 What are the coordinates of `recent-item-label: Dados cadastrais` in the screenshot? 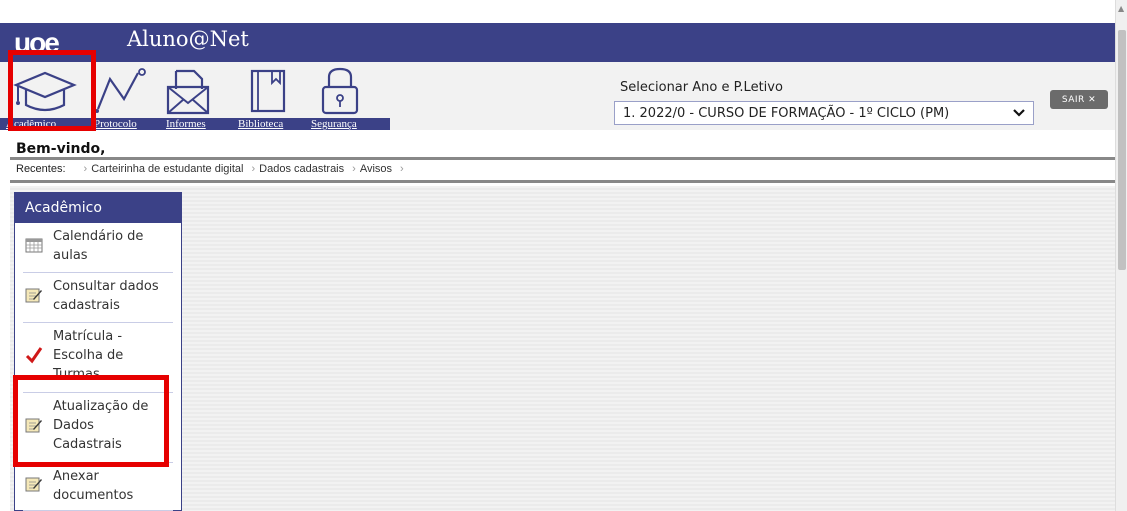 It's located at (302, 169).